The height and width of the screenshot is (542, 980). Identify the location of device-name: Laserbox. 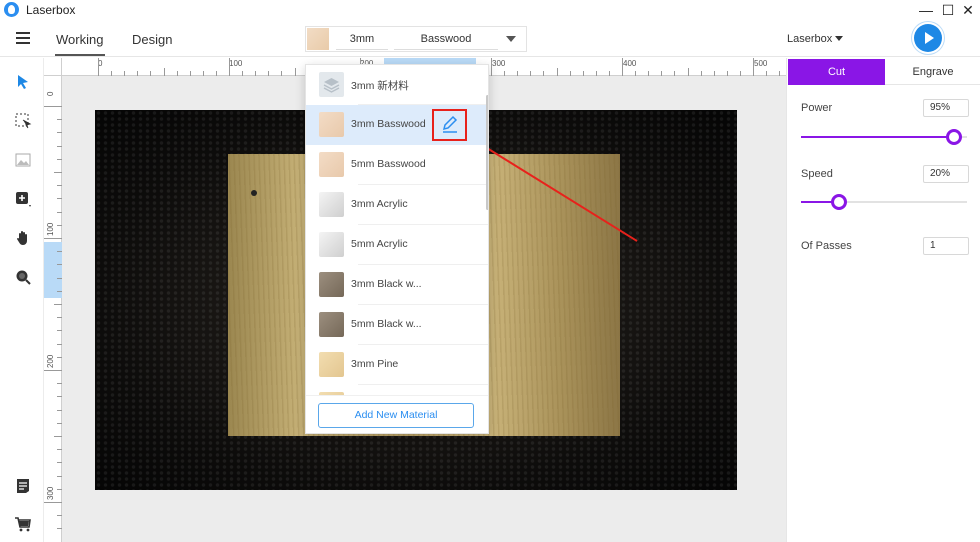
(810, 39).